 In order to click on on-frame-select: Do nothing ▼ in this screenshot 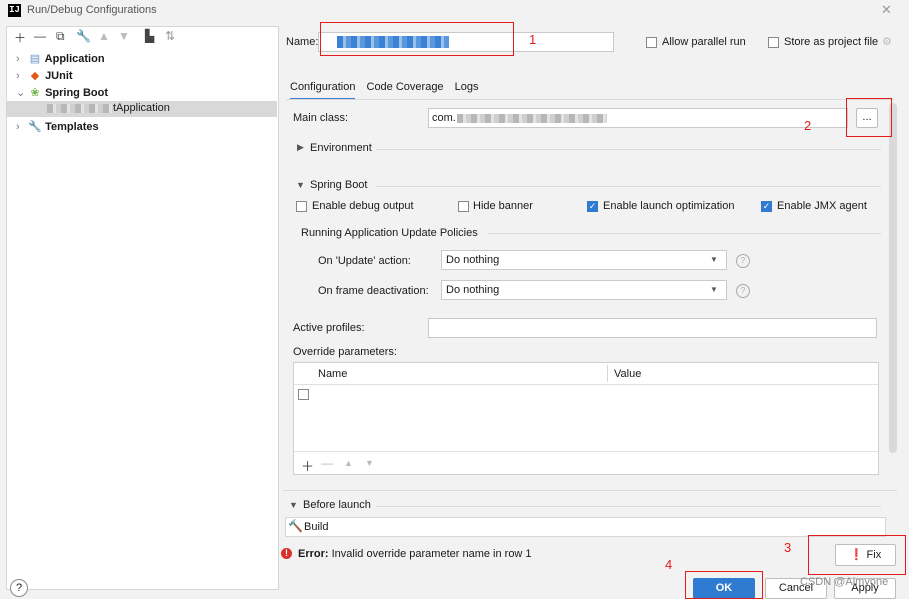, I will do `click(584, 290)`.